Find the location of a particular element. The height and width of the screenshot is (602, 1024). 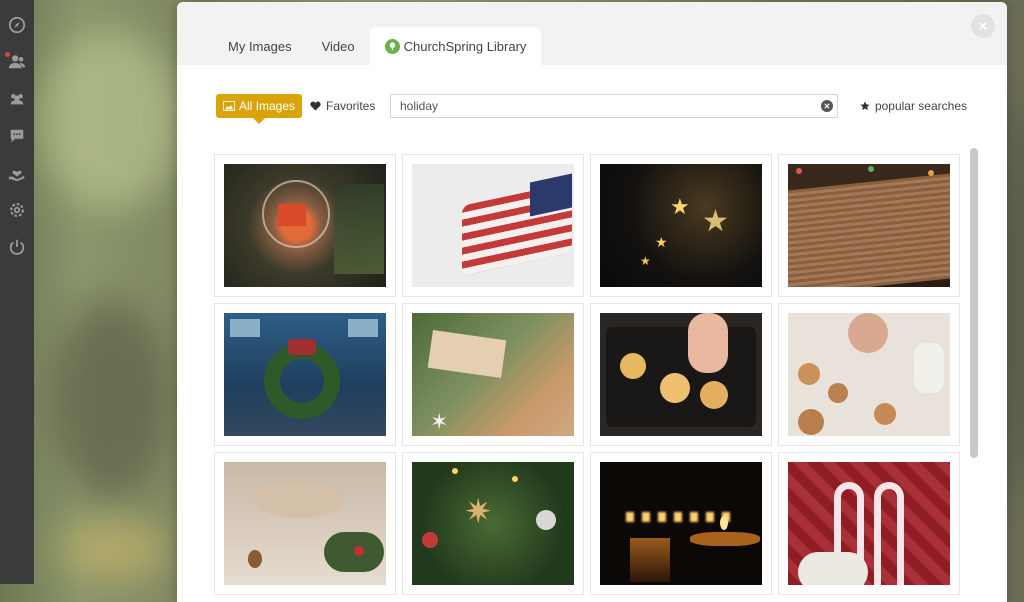

tab-label: My Images is located at coordinates (260, 46).